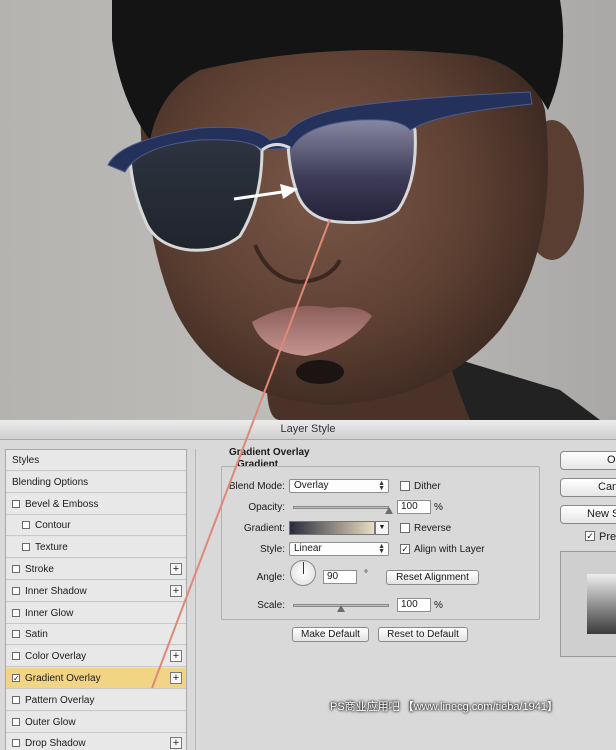  I want to click on style-item-label: Bevel & Emboss, so click(62, 504).